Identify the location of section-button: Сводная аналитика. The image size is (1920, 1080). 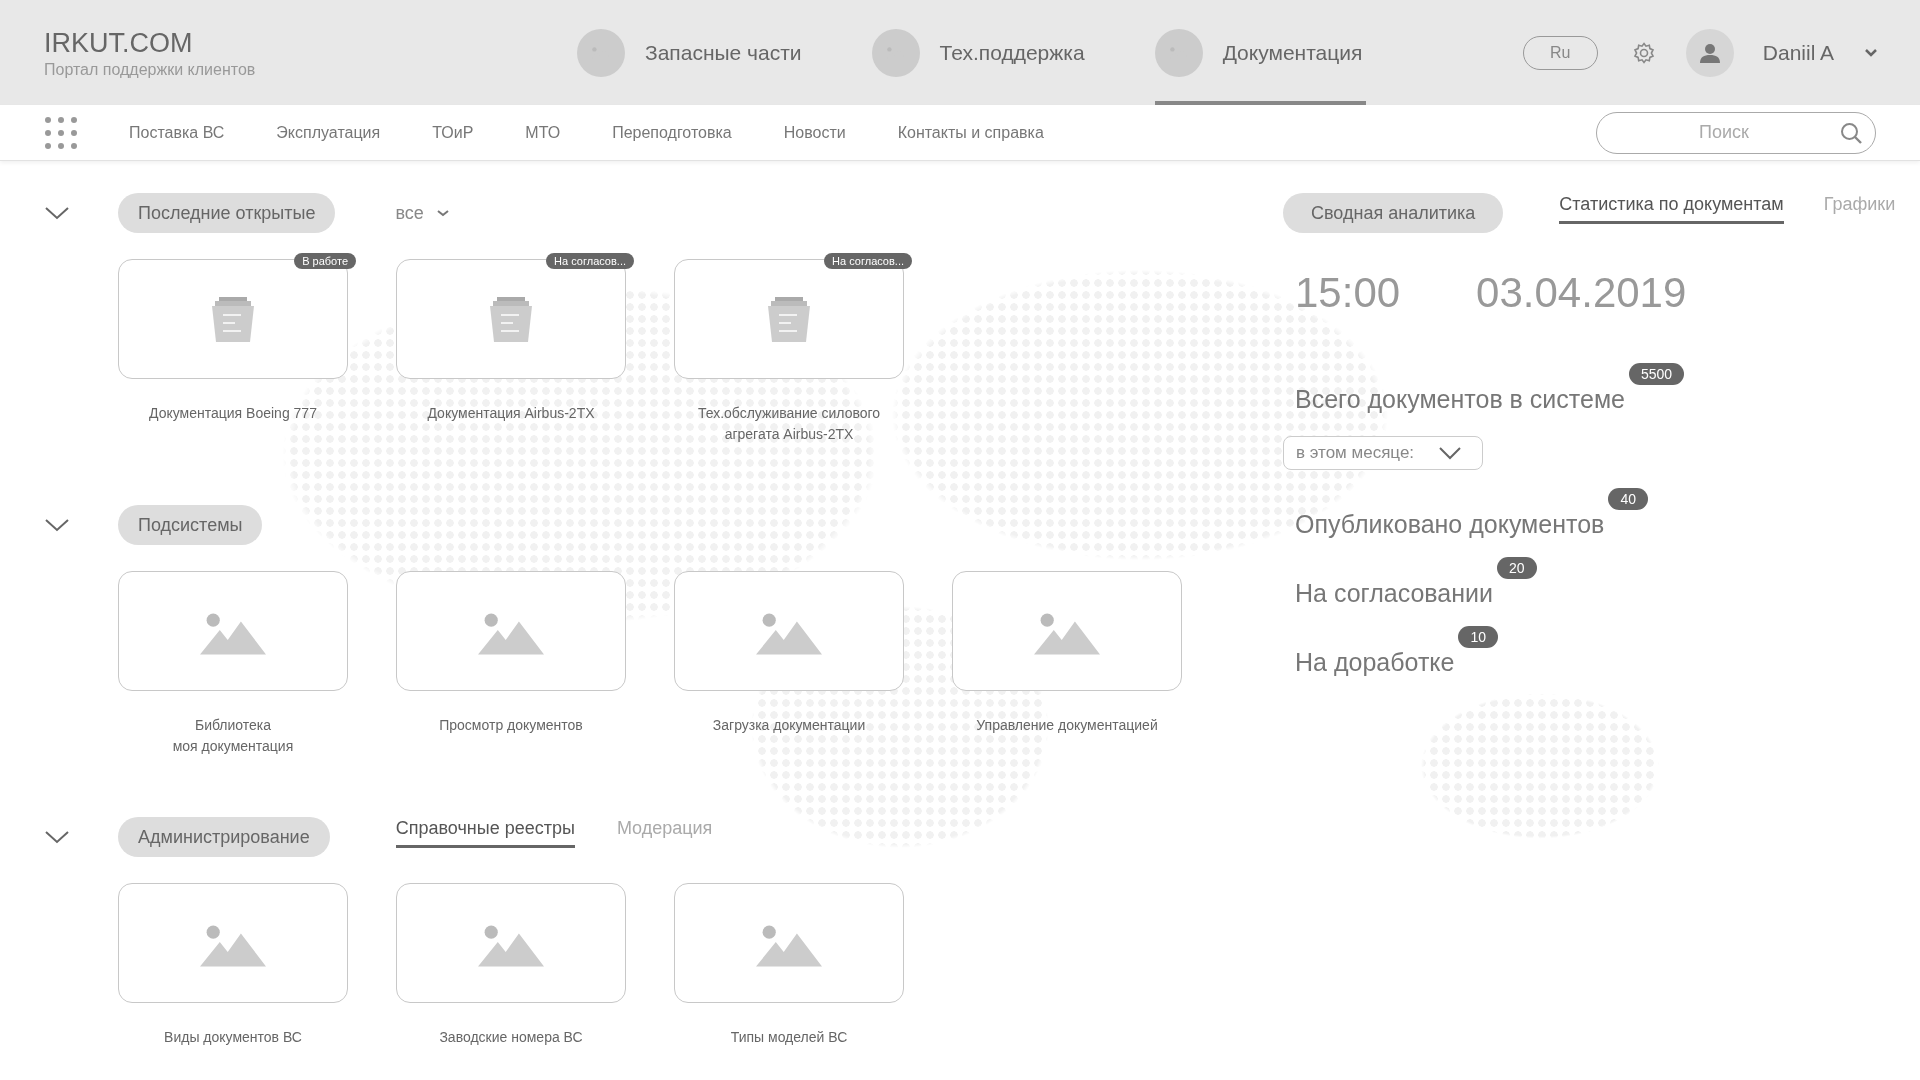
(1393, 213).